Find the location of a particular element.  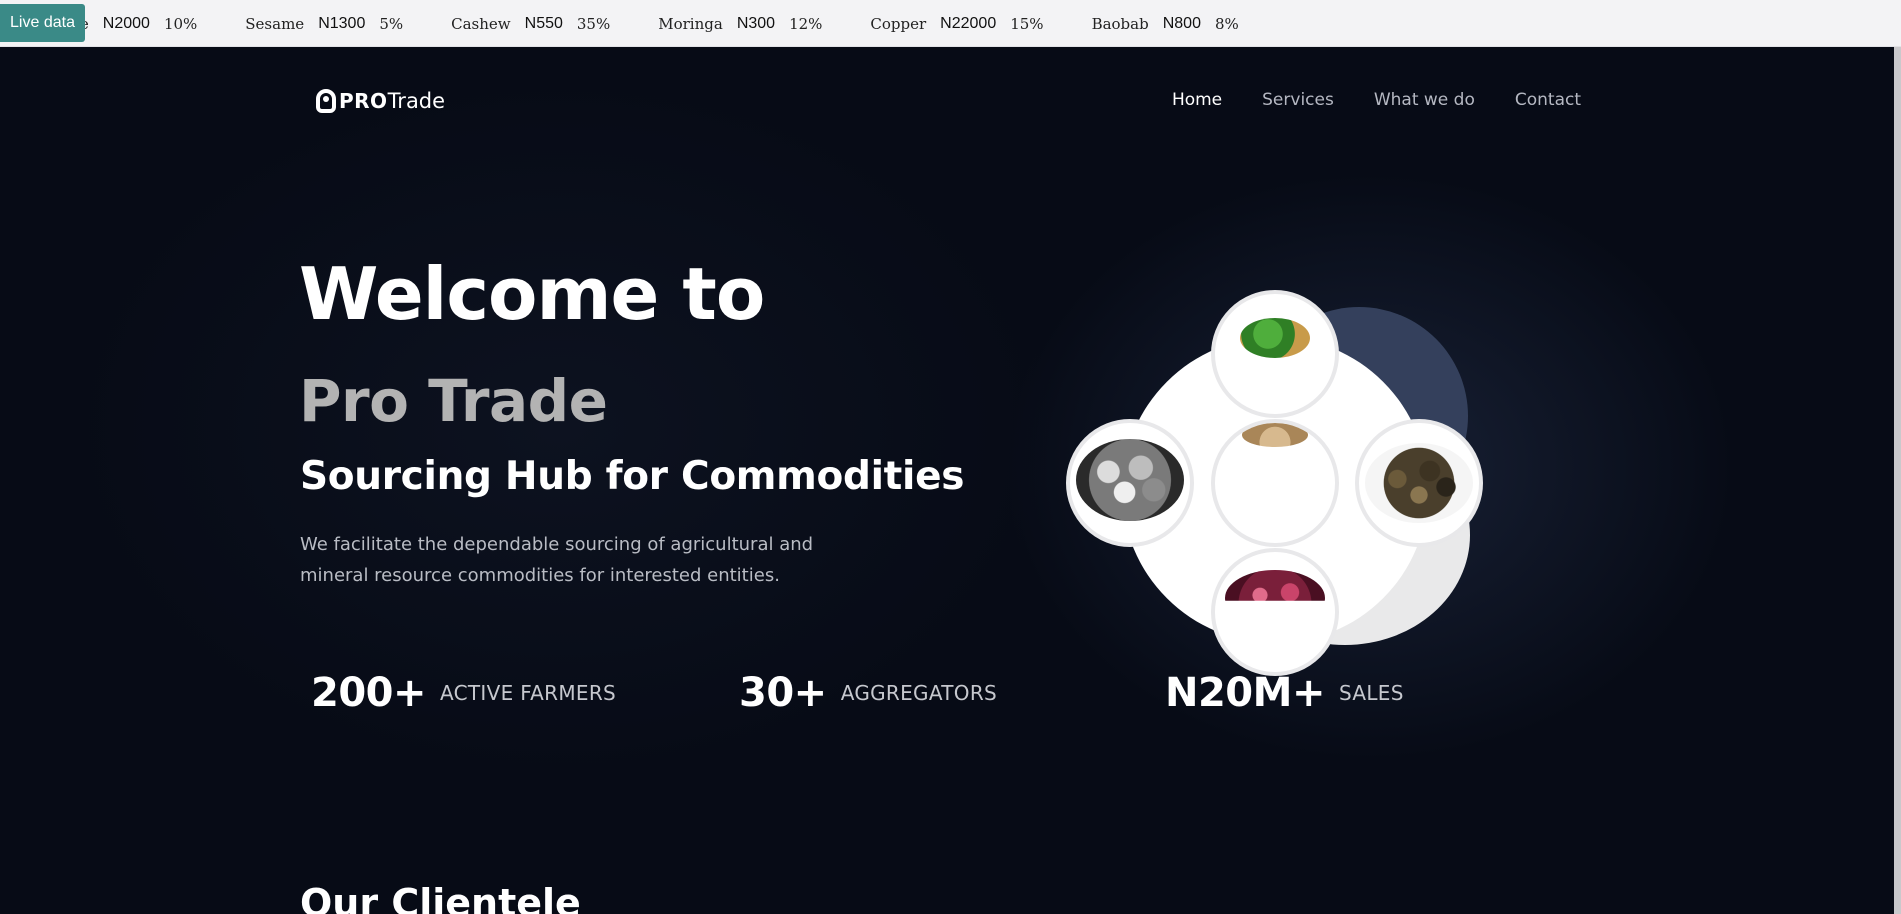

grain-icon is located at coordinates (1275, 435).